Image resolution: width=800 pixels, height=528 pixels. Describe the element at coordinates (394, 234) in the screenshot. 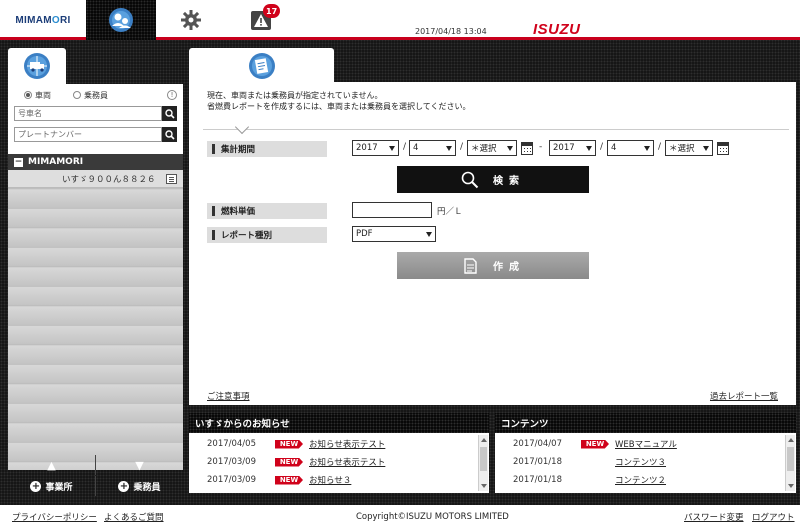

I see `report-type-select: PDF` at that location.